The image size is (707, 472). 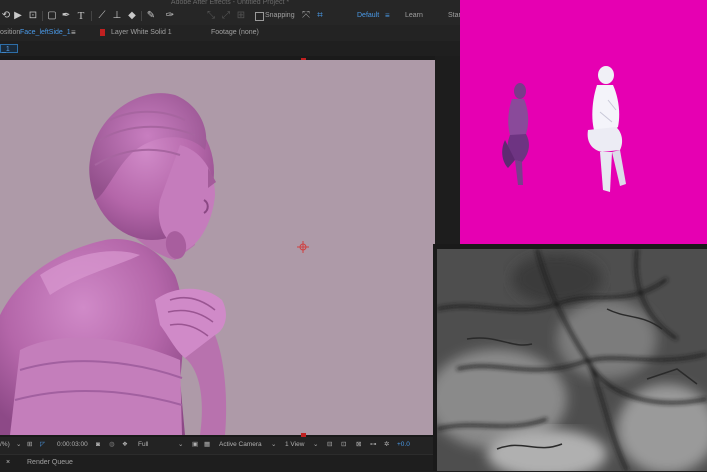 What do you see at coordinates (564, 129) in the screenshot?
I see `statue-figures` at bounding box center [564, 129].